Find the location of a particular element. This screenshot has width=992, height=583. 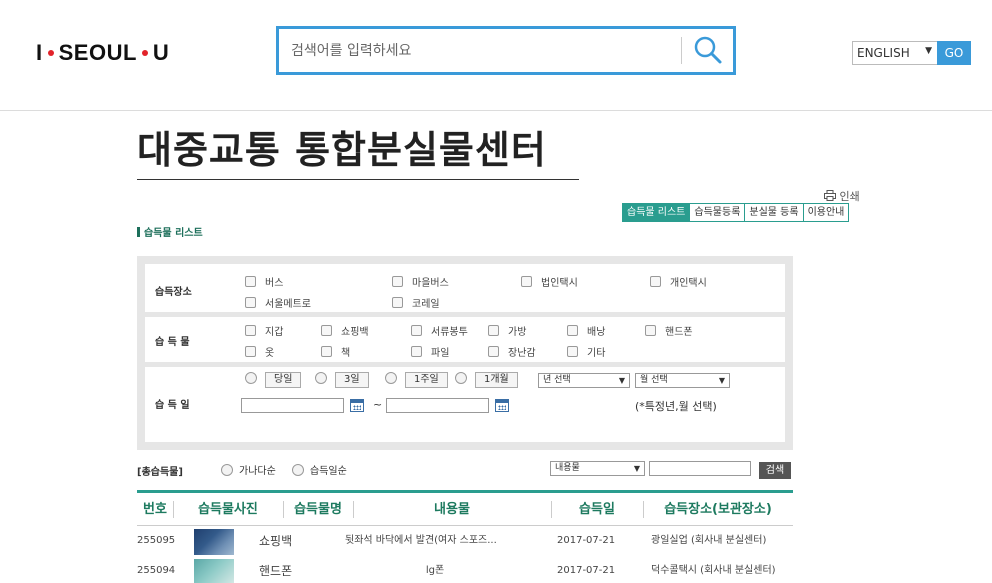

year-select: 년 선택 ▼ is located at coordinates (584, 380).